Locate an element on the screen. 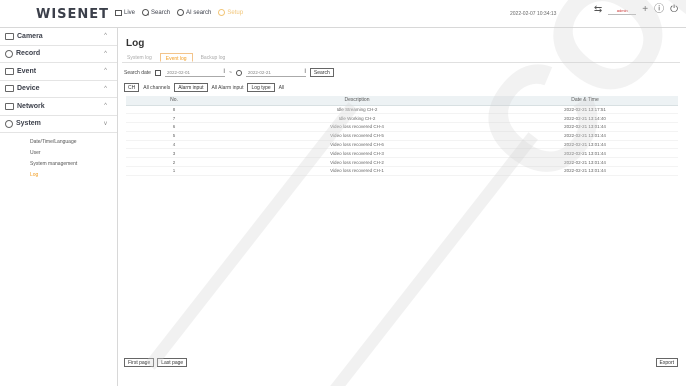  add-icon: + is located at coordinates (645, 10).